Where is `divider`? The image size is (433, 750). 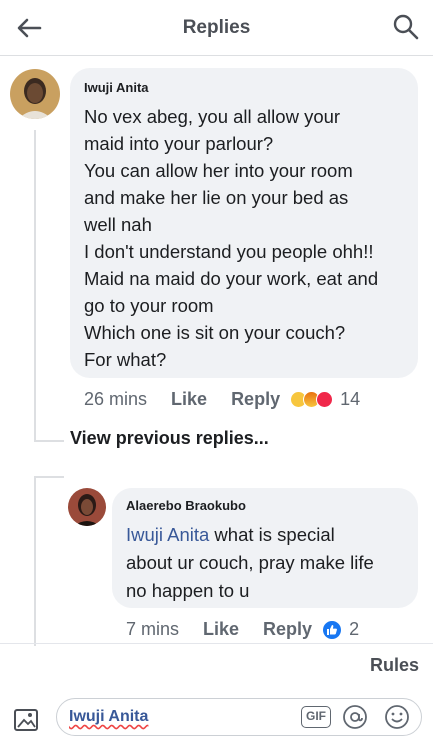 divider is located at coordinates (216, 643).